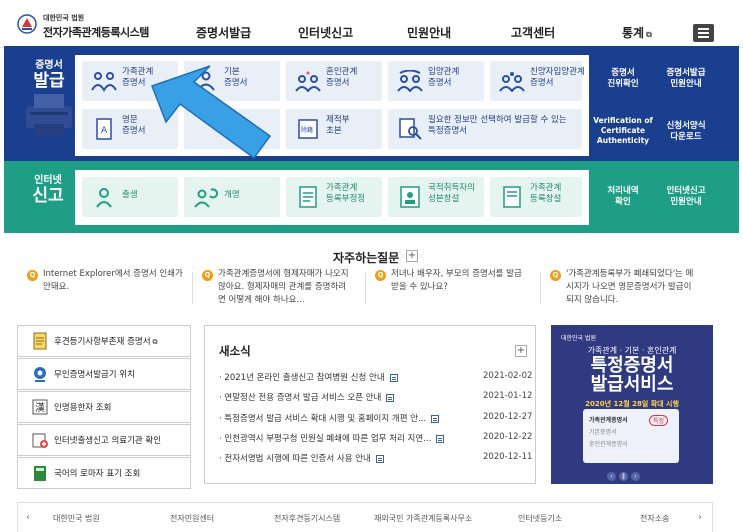 The height and width of the screenshot is (532, 743). I want to click on card-hidden-cert, so click(232, 129).